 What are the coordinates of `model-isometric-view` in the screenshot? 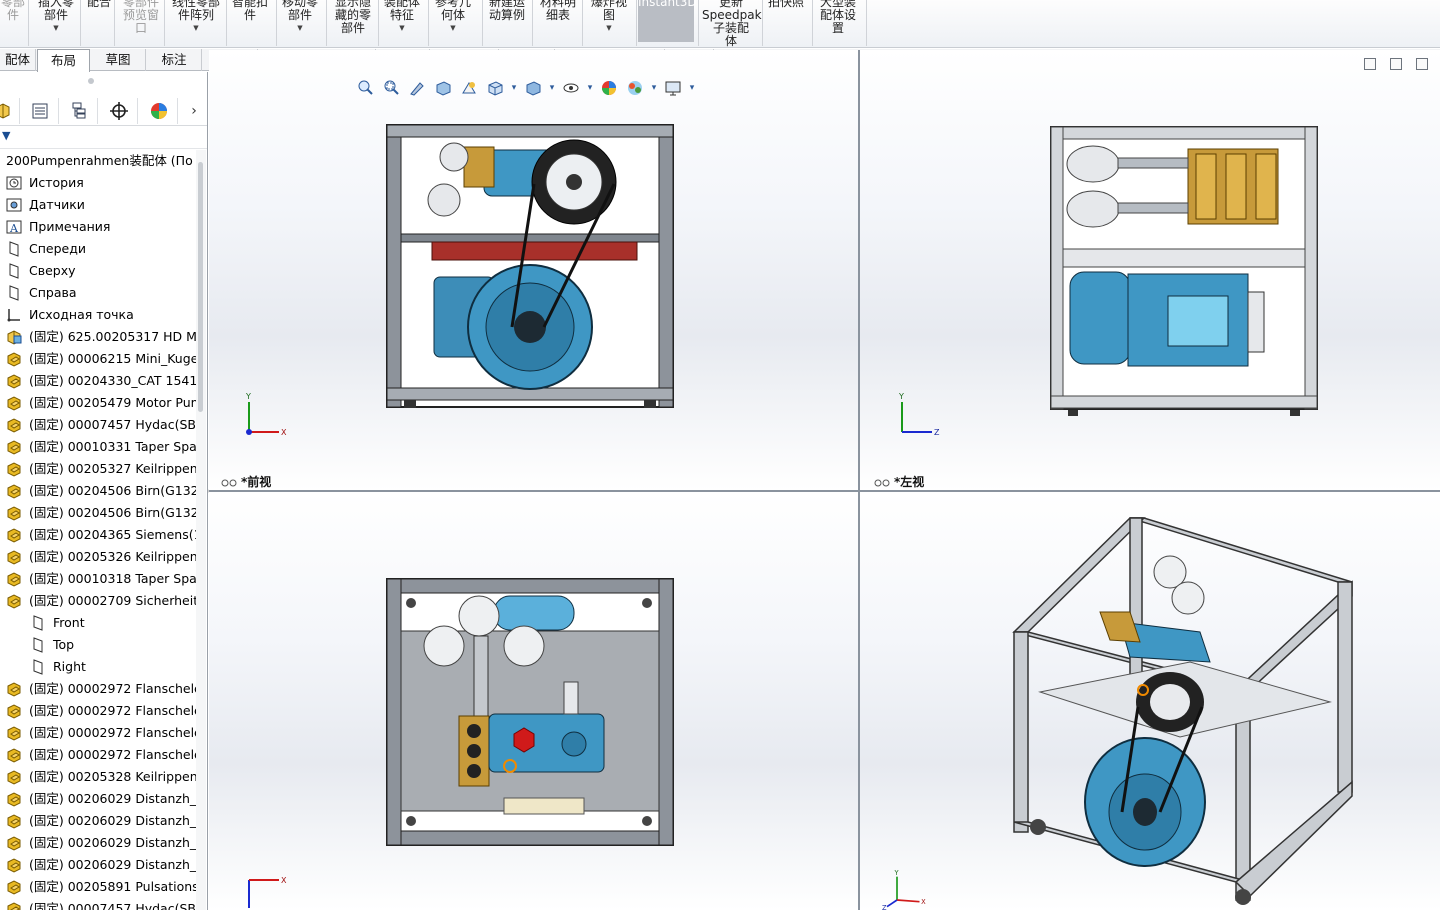 It's located at (1185, 711).